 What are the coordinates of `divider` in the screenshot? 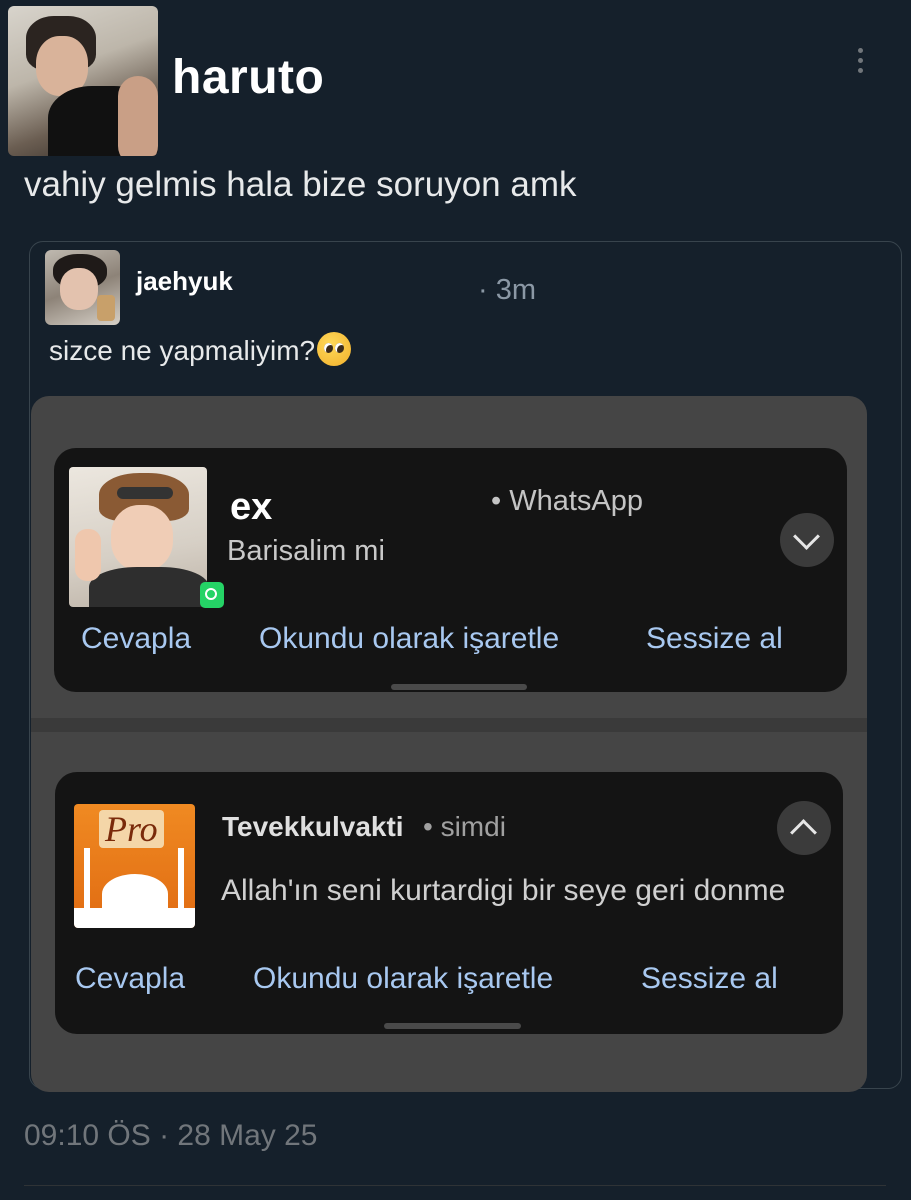 It's located at (455, 1185).